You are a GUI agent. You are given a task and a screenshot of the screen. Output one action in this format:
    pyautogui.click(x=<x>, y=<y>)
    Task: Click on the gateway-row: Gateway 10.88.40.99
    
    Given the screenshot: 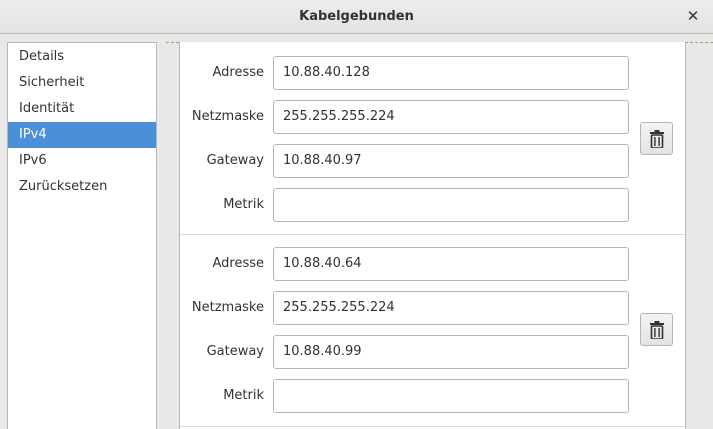 What is the action you would take?
    pyautogui.click(x=432, y=352)
    